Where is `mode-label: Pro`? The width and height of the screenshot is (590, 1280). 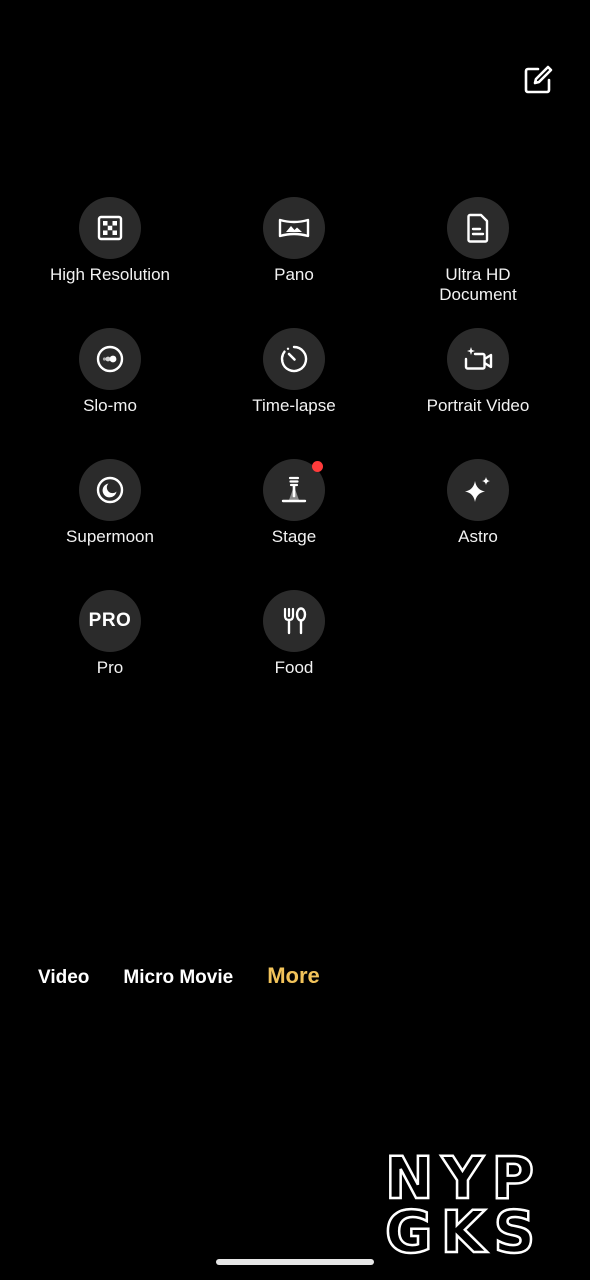
mode-label: Pro is located at coordinates (110, 667).